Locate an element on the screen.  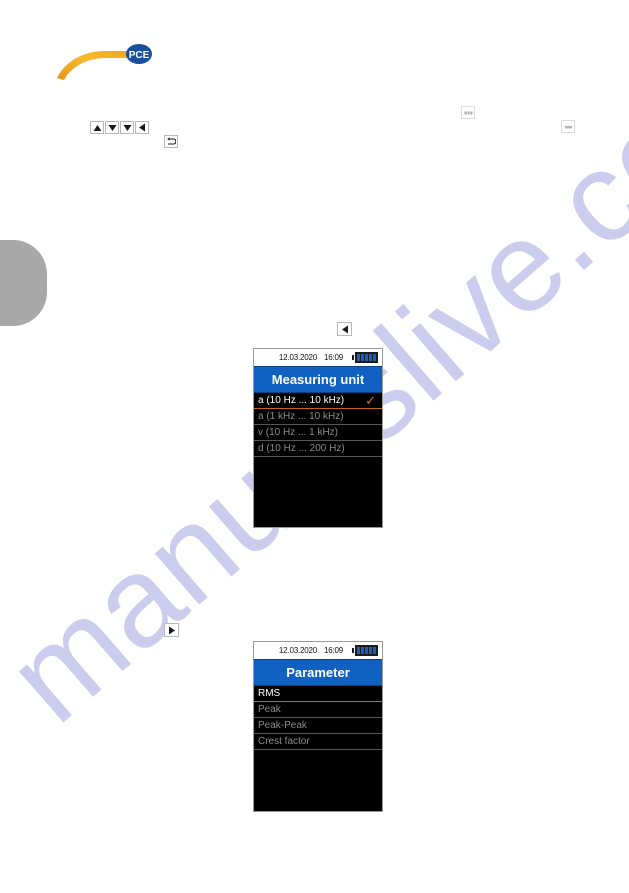
list-item: d (10 Hz ... 200 Hz) is located at coordinates (318, 449).